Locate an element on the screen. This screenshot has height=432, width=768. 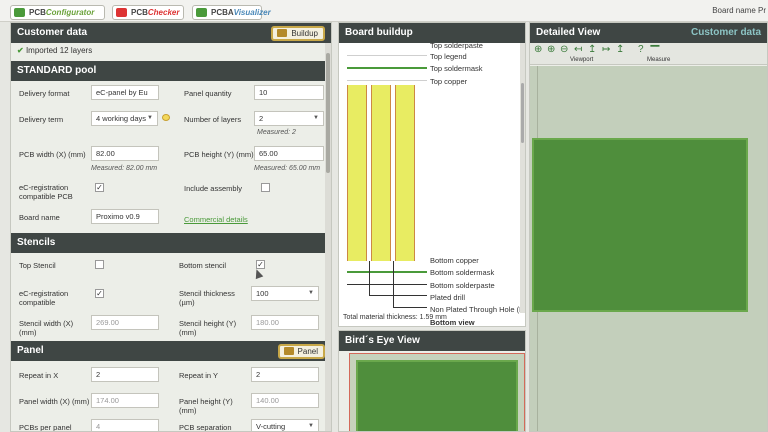
board-name-input: Proximo v0.9 is located at coordinates (125, 216).